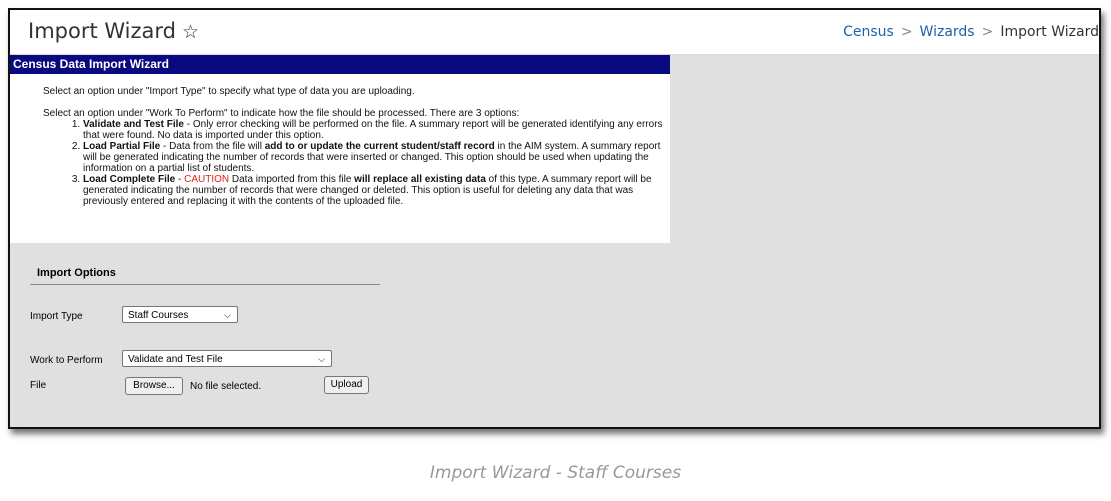  I want to click on option-text: Data imported from this file, so click(292, 179).